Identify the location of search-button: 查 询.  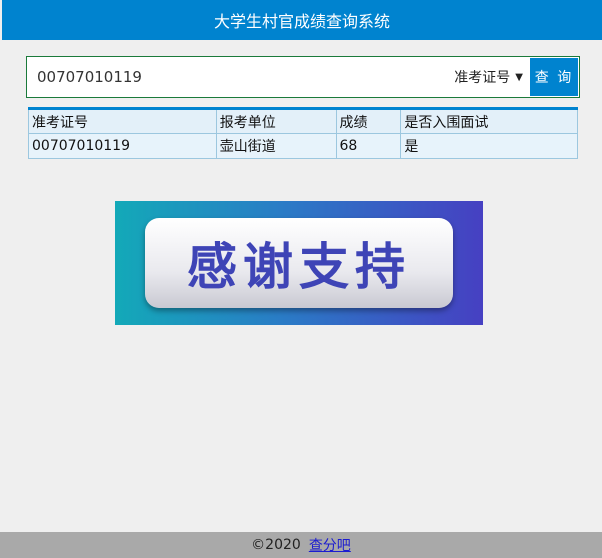
(554, 77).